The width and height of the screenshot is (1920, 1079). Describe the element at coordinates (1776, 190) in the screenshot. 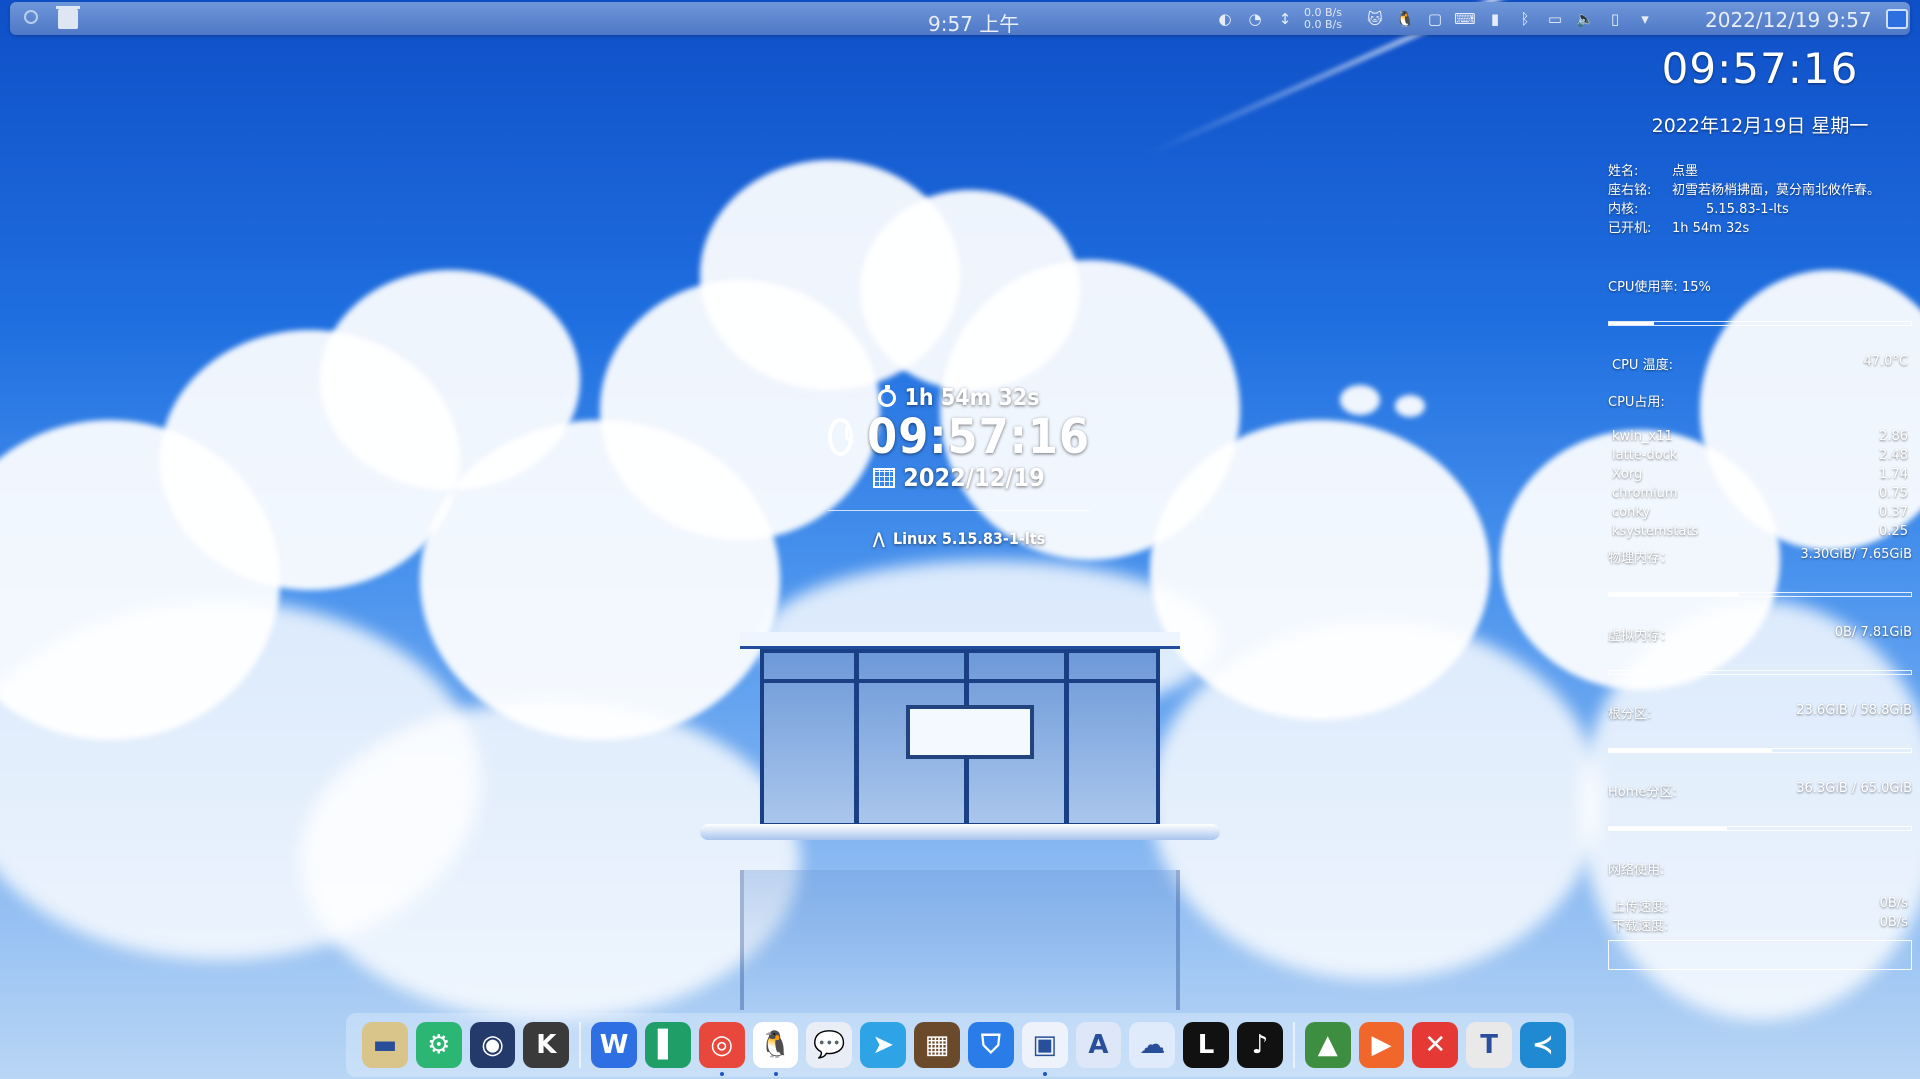

I see `motto-value: 初雪若杨梢拂面，莫分南北攸作春。` at that location.